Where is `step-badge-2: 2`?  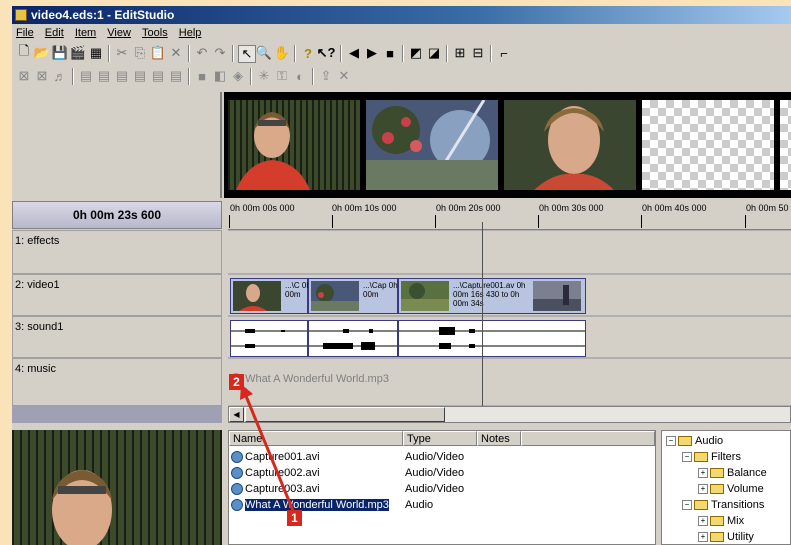
step-badge-2: 2 is located at coordinates (236, 382).